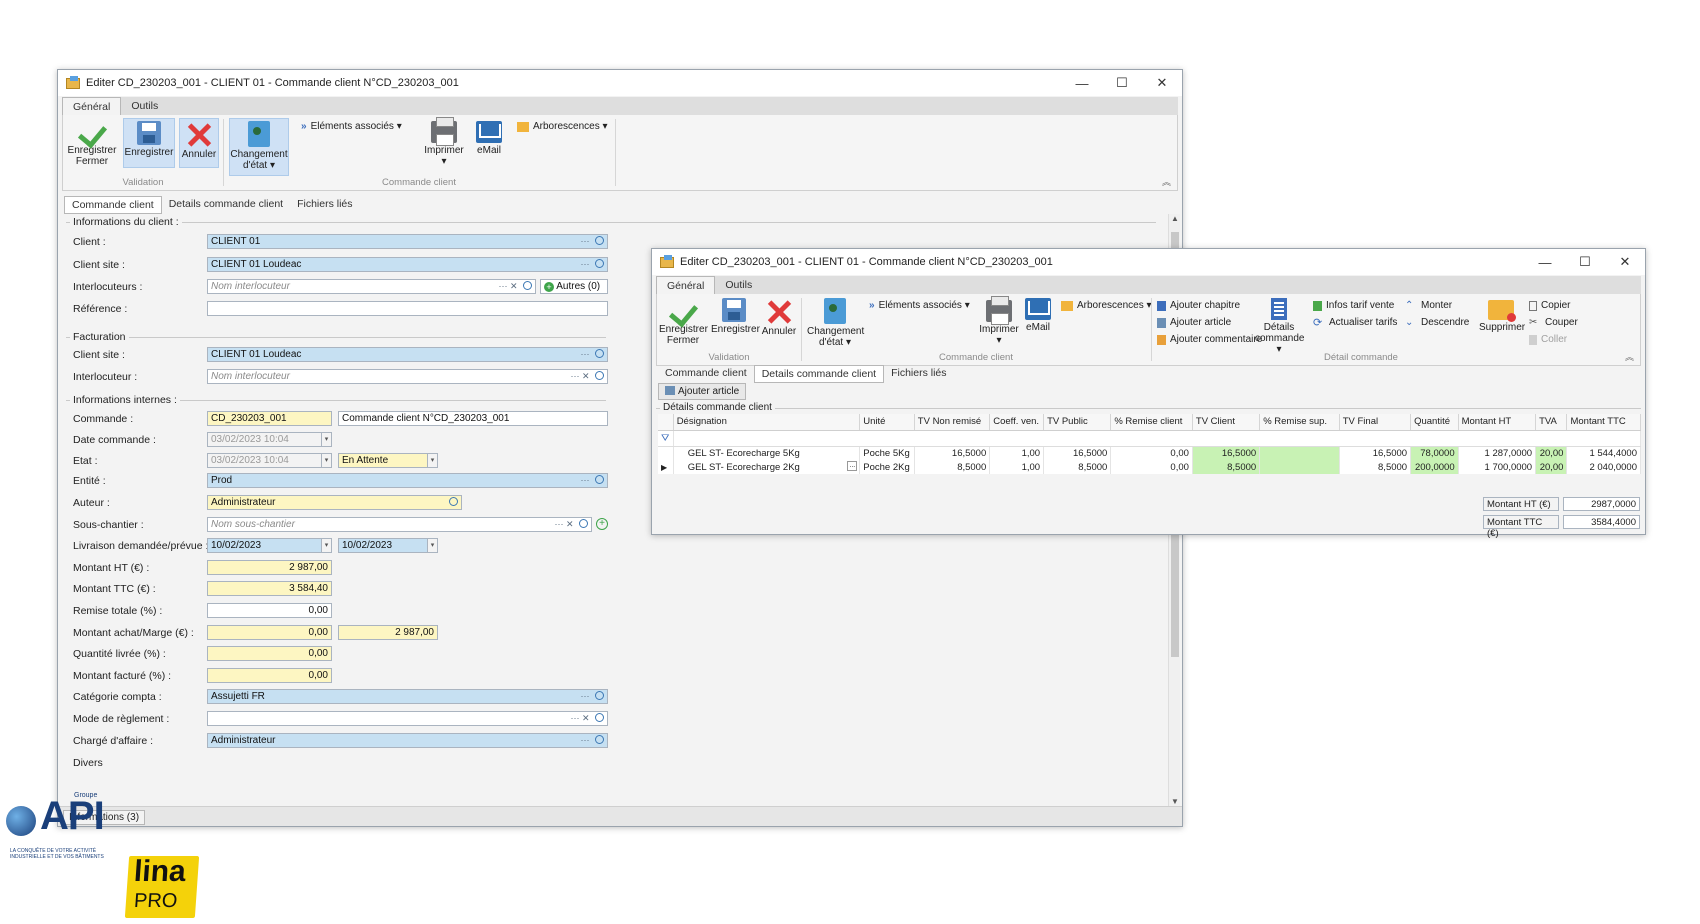 Image resolution: width=1700 pixels, height=924 pixels. I want to click on order-details-button: Détails commande ▾, so click(1279, 326).